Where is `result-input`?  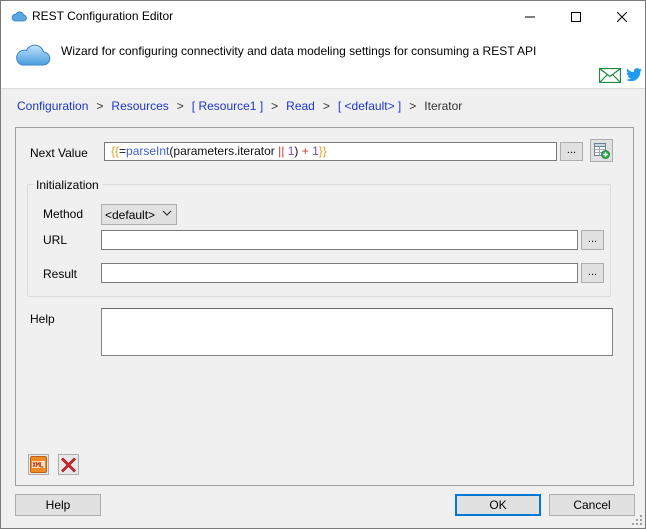
result-input is located at coordinates (339, 273).